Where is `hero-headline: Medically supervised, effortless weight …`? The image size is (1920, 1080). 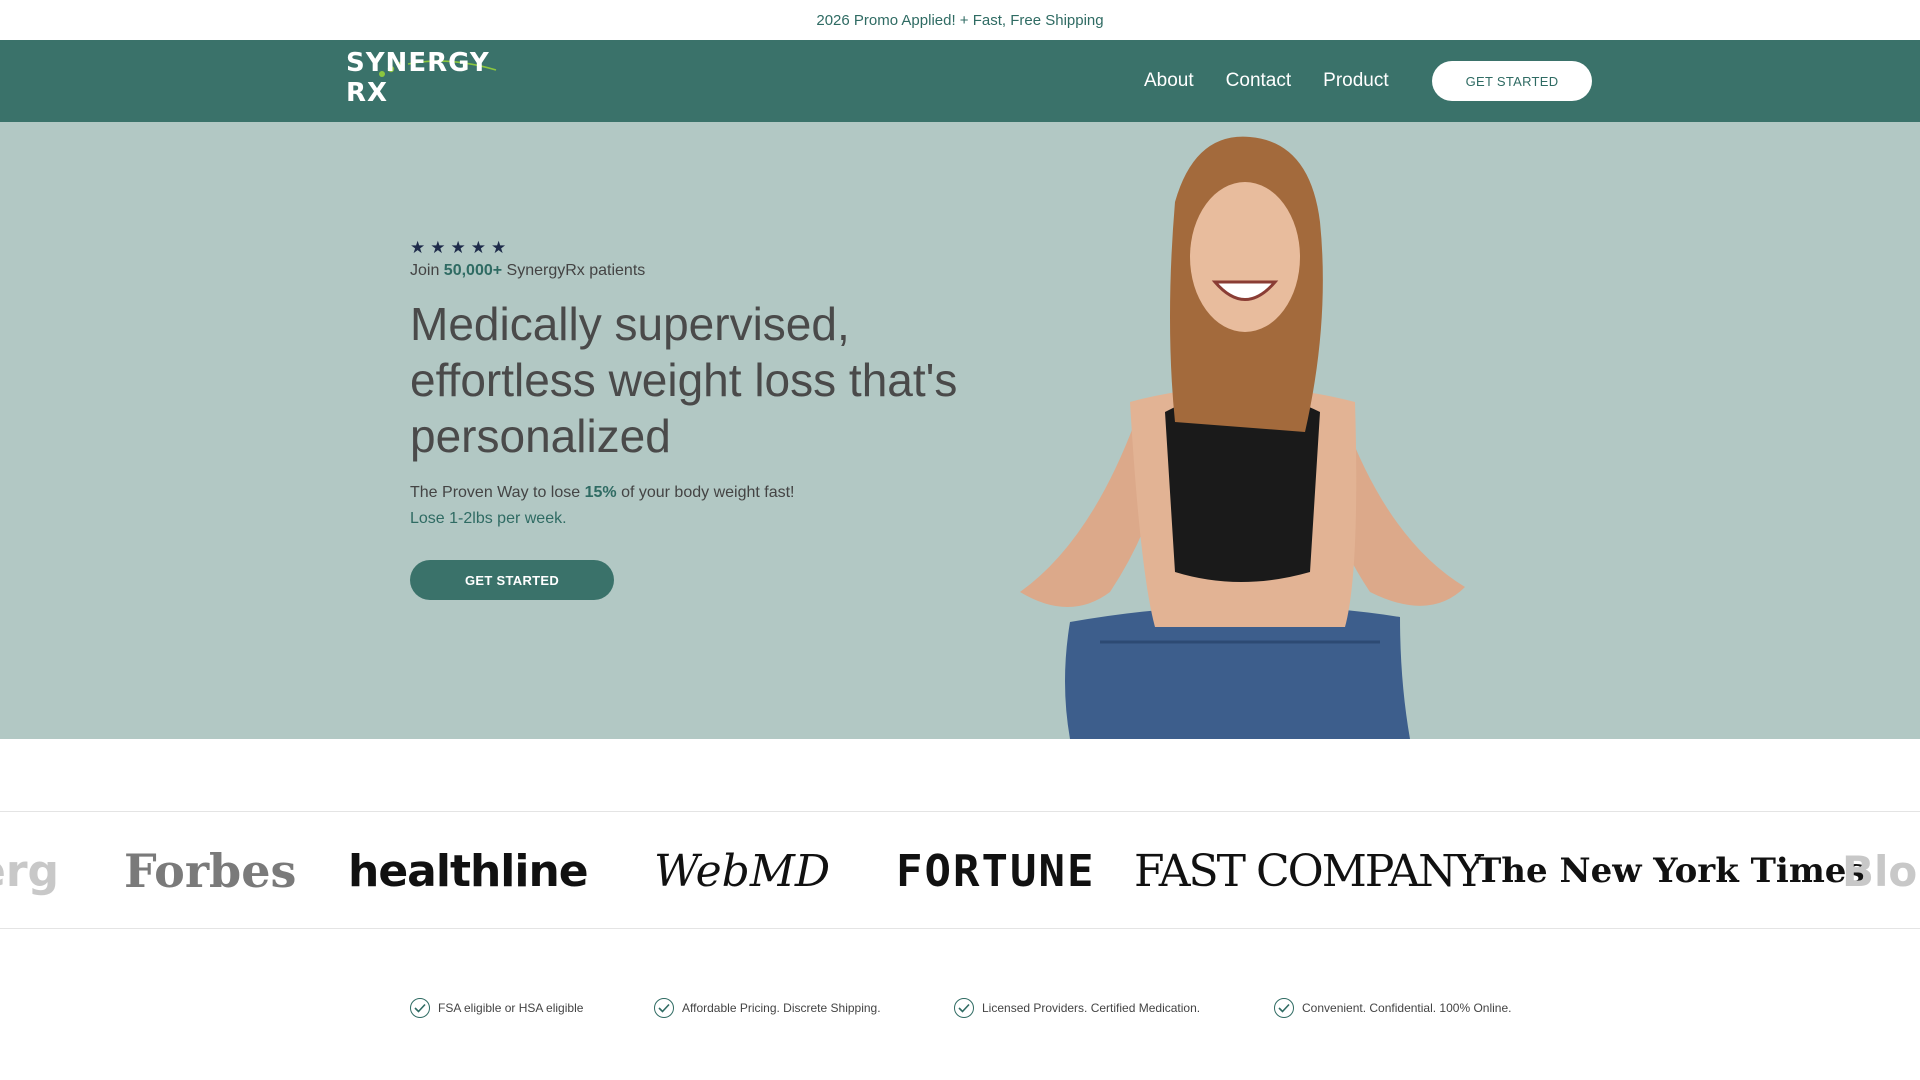
hero-headline: Medically supervised, effortless weight … is located at coordinates (710, 380).